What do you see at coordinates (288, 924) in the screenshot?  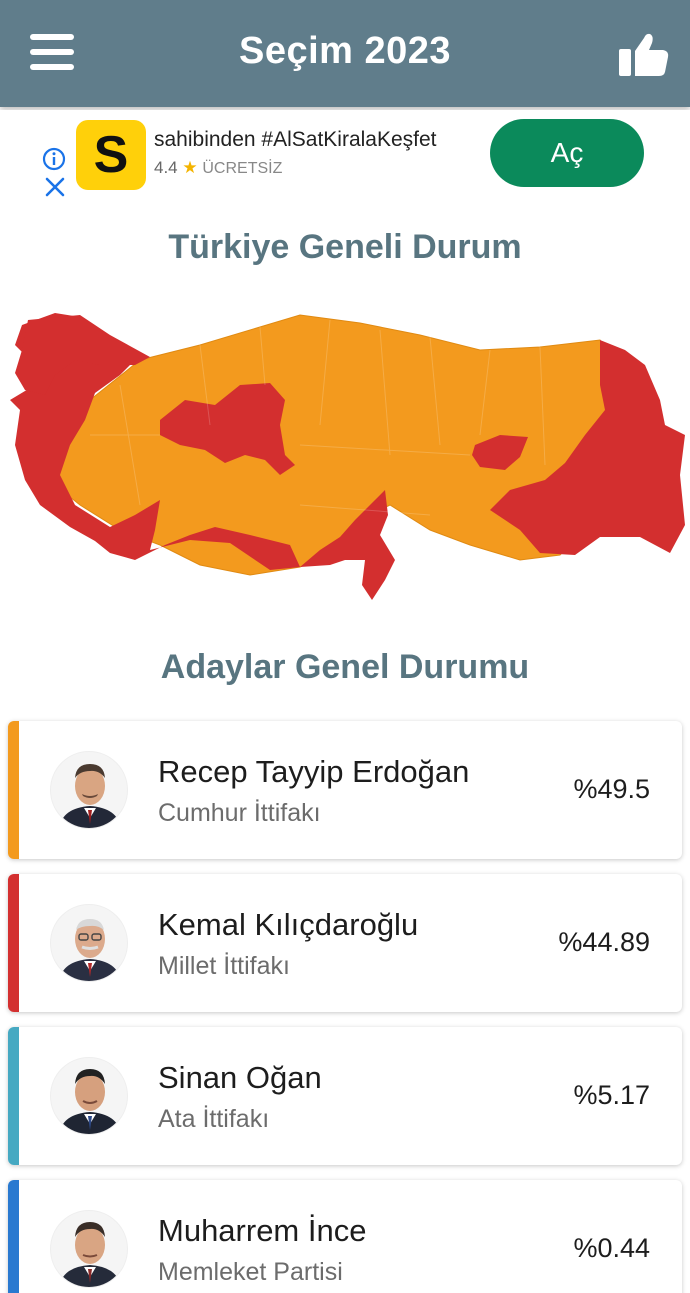 I see `candidate-name: Kemal Kılıçdaroğlu` at bounding box center [288, 924].